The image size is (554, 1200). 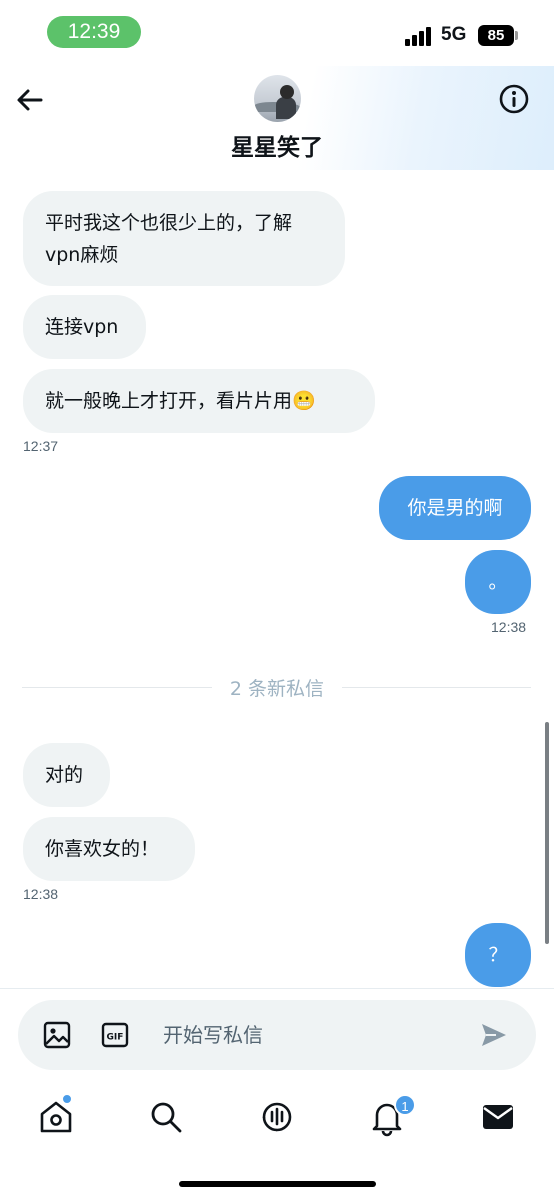 I want to click on battery-icon: 85, so click(x=496, y=35).